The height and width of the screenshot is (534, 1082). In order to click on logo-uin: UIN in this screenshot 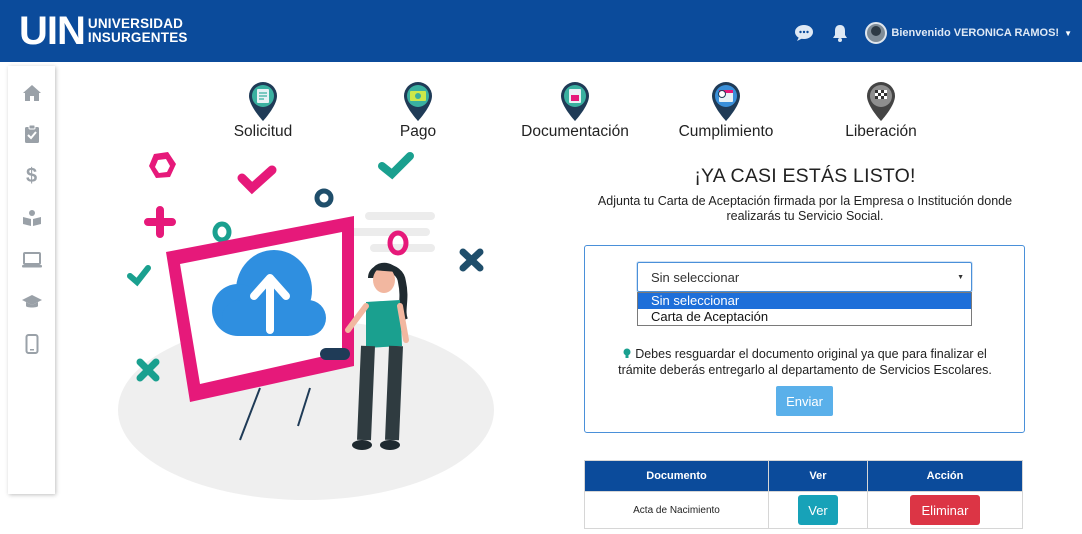, I will do `click(52, 31)`.